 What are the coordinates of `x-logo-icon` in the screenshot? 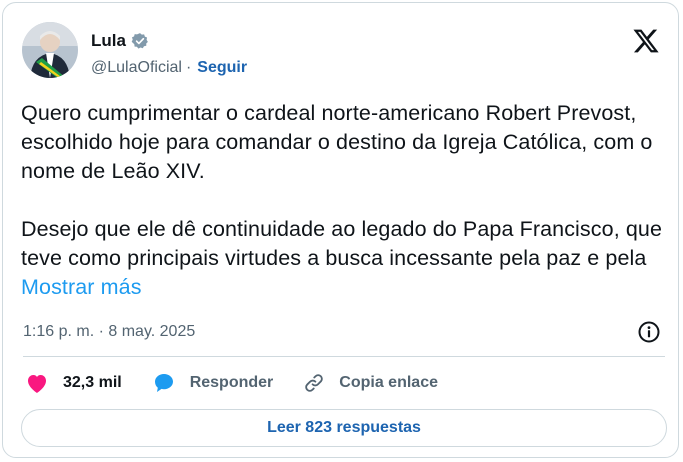 It's located at (646, 41).